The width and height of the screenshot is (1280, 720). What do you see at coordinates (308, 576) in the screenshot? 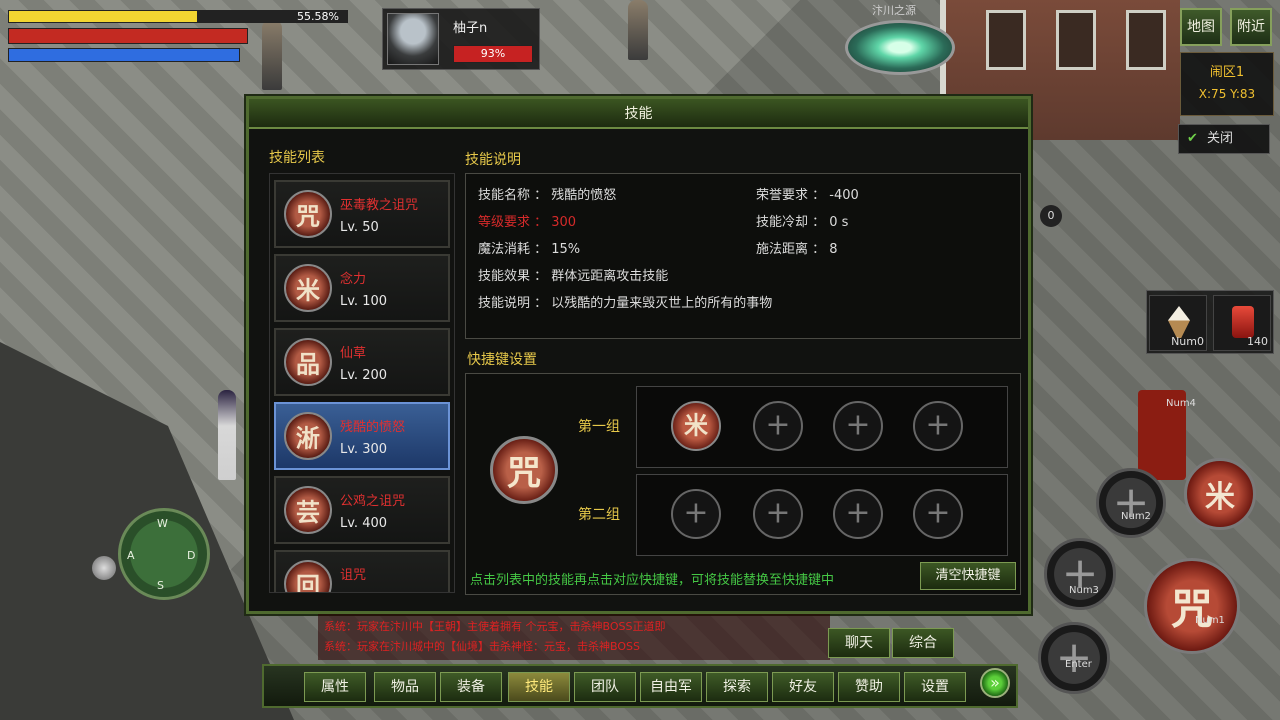
I see `skill-icon: 回` at bounding box center [308, 576].